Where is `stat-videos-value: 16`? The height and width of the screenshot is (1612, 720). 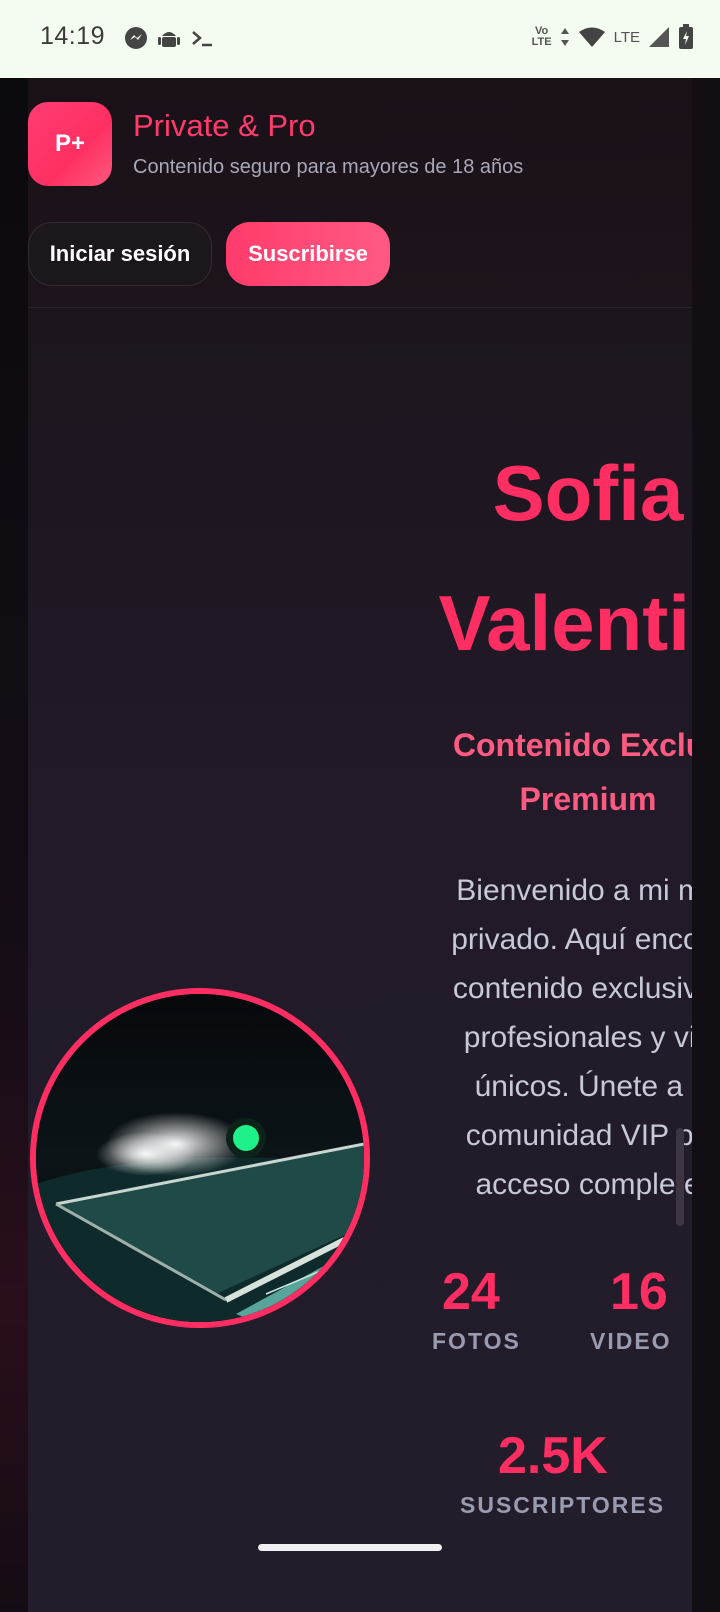
stat-videos-value: 16 is located at coordinates (639, 1292).